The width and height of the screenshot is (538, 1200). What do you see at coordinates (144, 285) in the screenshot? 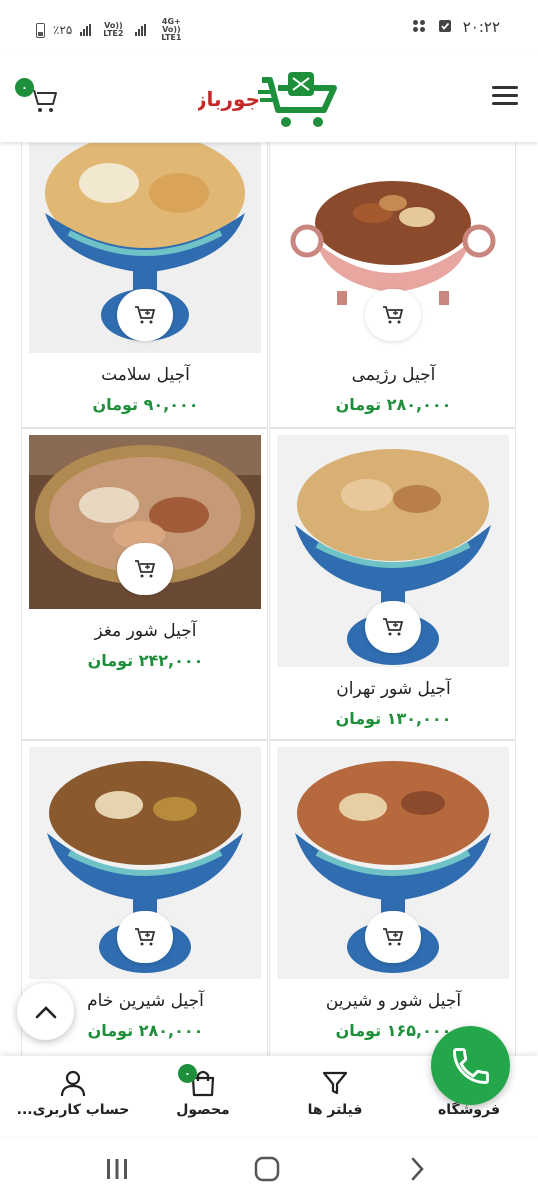
I see `product-card: آجیل سلامت ۹۰,۰۰۰ تومان` at bounding box center [144, 285].